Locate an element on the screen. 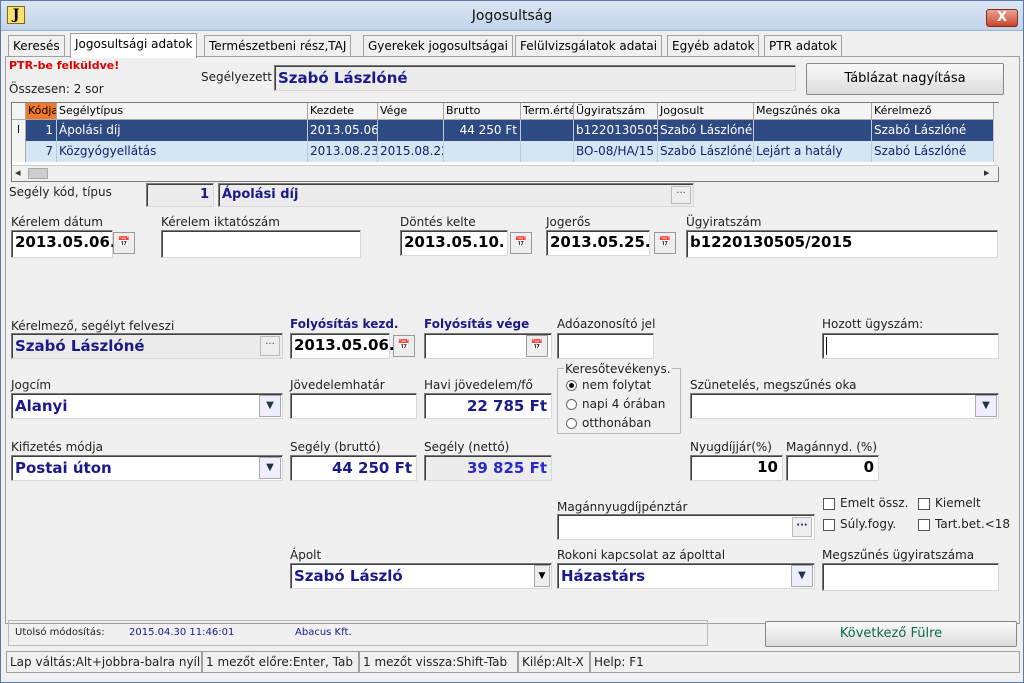 This screenshot has width=1024, height=683. kiemelt-label: Kiemelt is located at coordinates (958, 503).